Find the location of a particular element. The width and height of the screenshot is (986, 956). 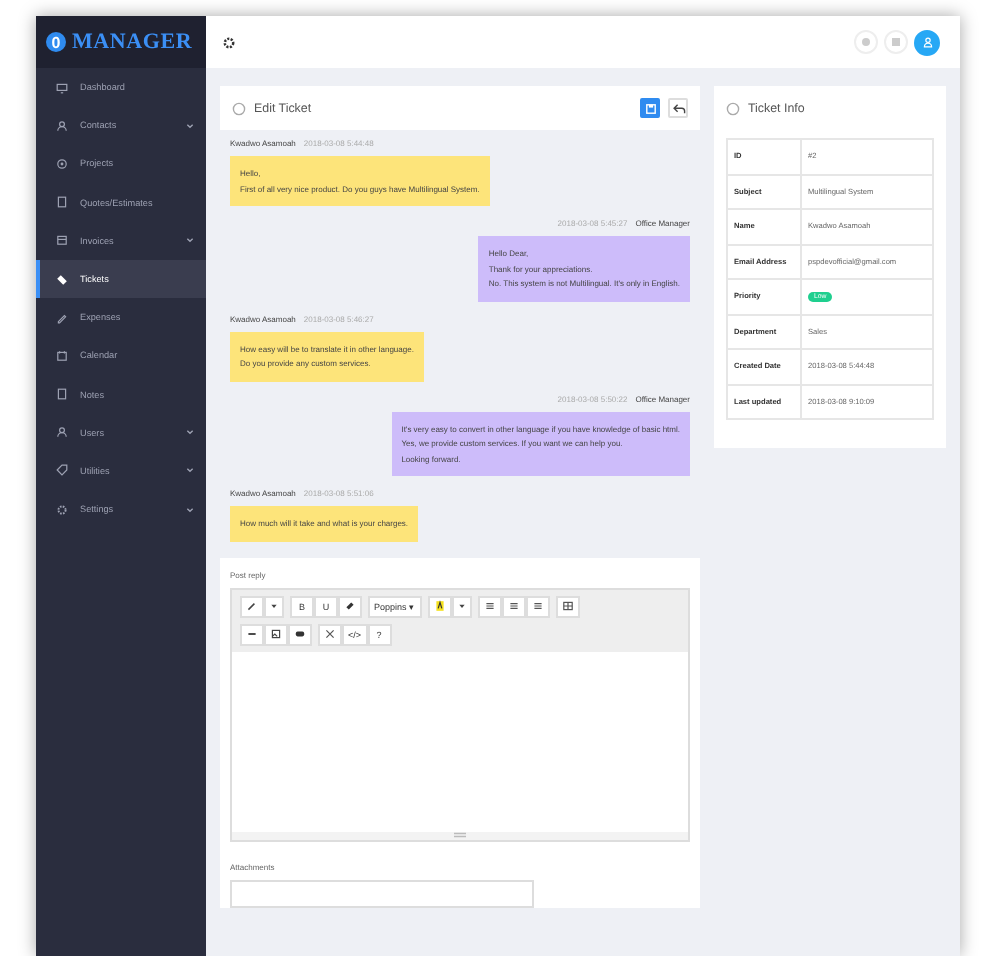

back-button is located at coordinates (678, 108).